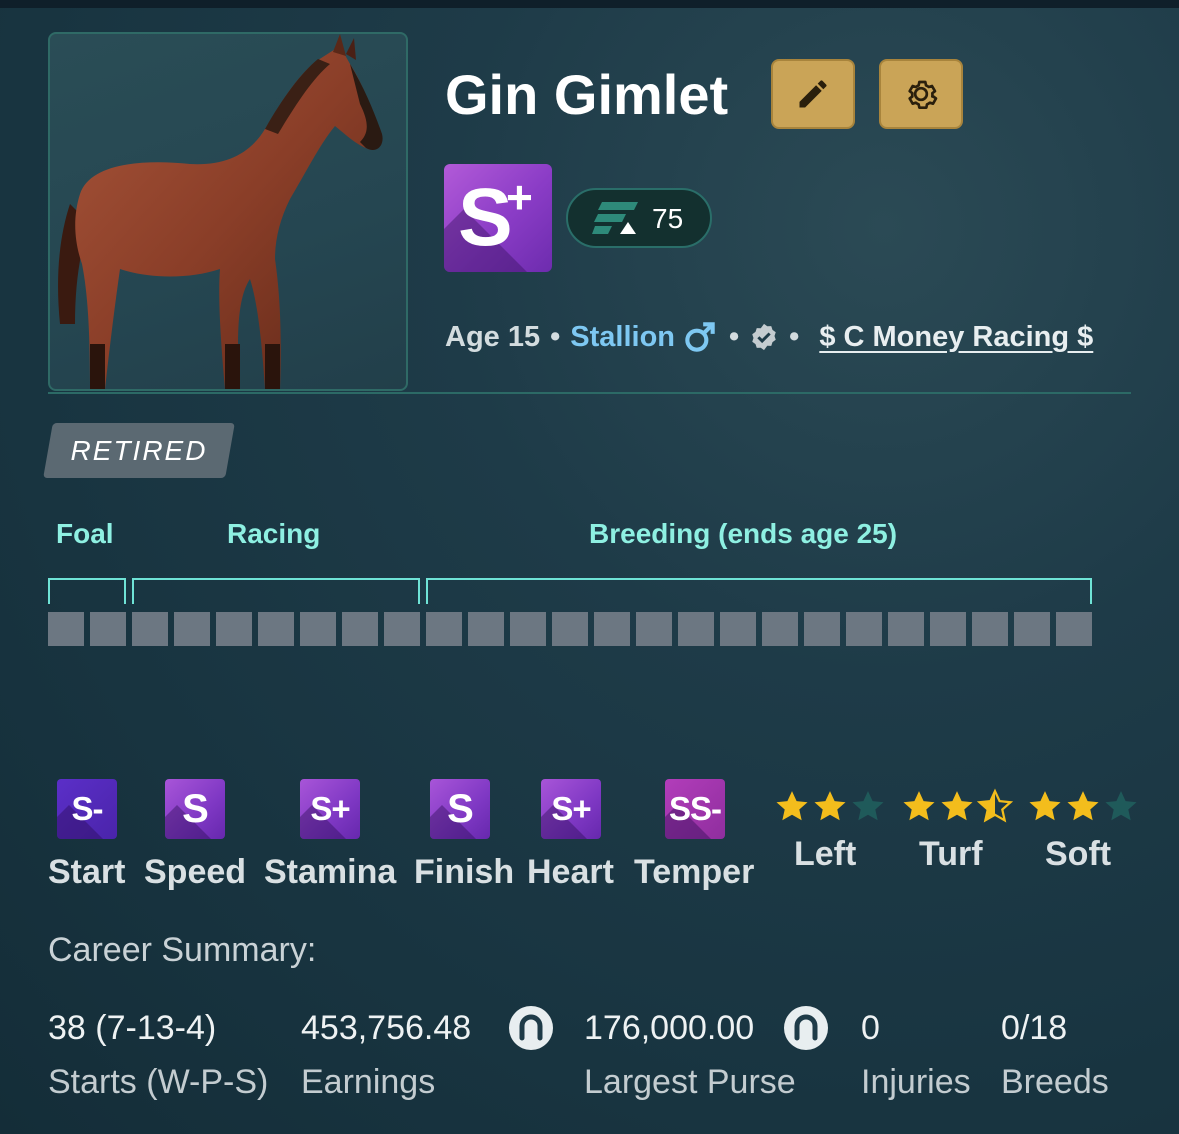 Image resolution: width=1179 pixels, height=1134 pixels. I want to click on stars-turf, so click(957, 807).